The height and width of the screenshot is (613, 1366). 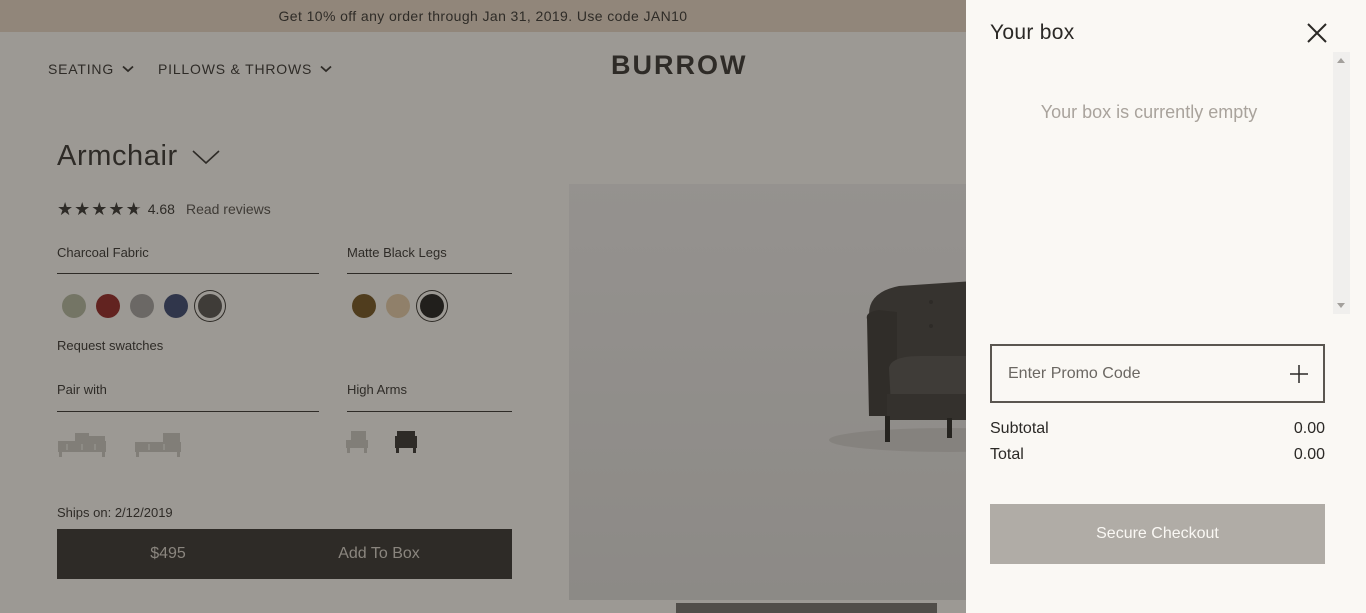 What do you see at coordinates (1341, 60) in the screenshot?
I see `scroll-up-icon` at bounding box center [1341, 60].